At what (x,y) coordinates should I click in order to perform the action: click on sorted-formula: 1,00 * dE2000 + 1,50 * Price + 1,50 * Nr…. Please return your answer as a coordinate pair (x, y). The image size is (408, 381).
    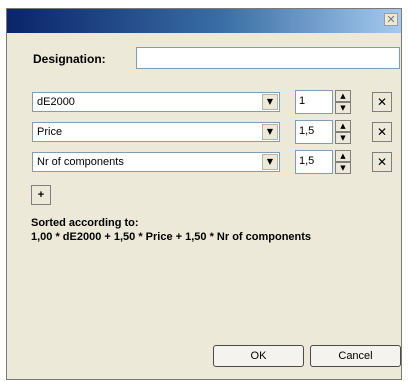
    Looking at the image, I should click on (171, 237).